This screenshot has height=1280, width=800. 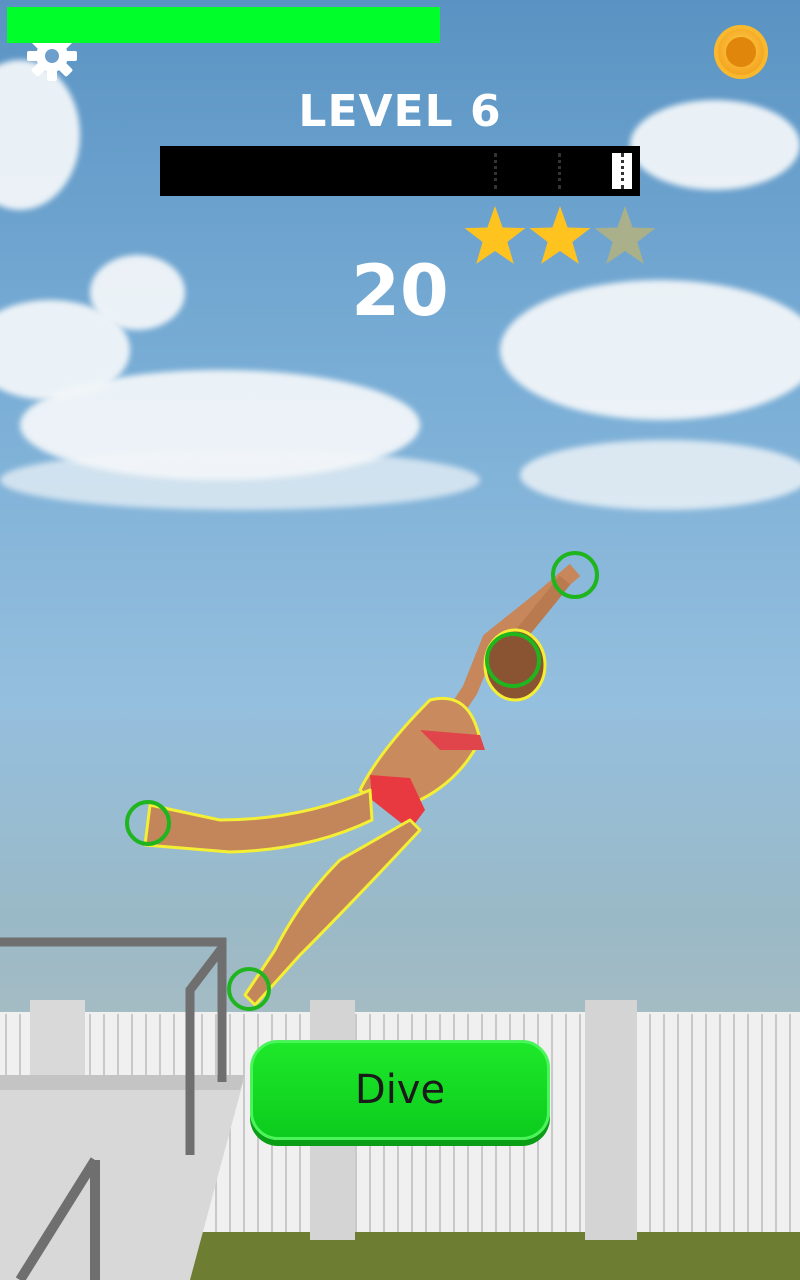 What do you see at coordinates (400, 171) in the screenshot?
I see `level-progress-bar` at bounding box center [400, 171].